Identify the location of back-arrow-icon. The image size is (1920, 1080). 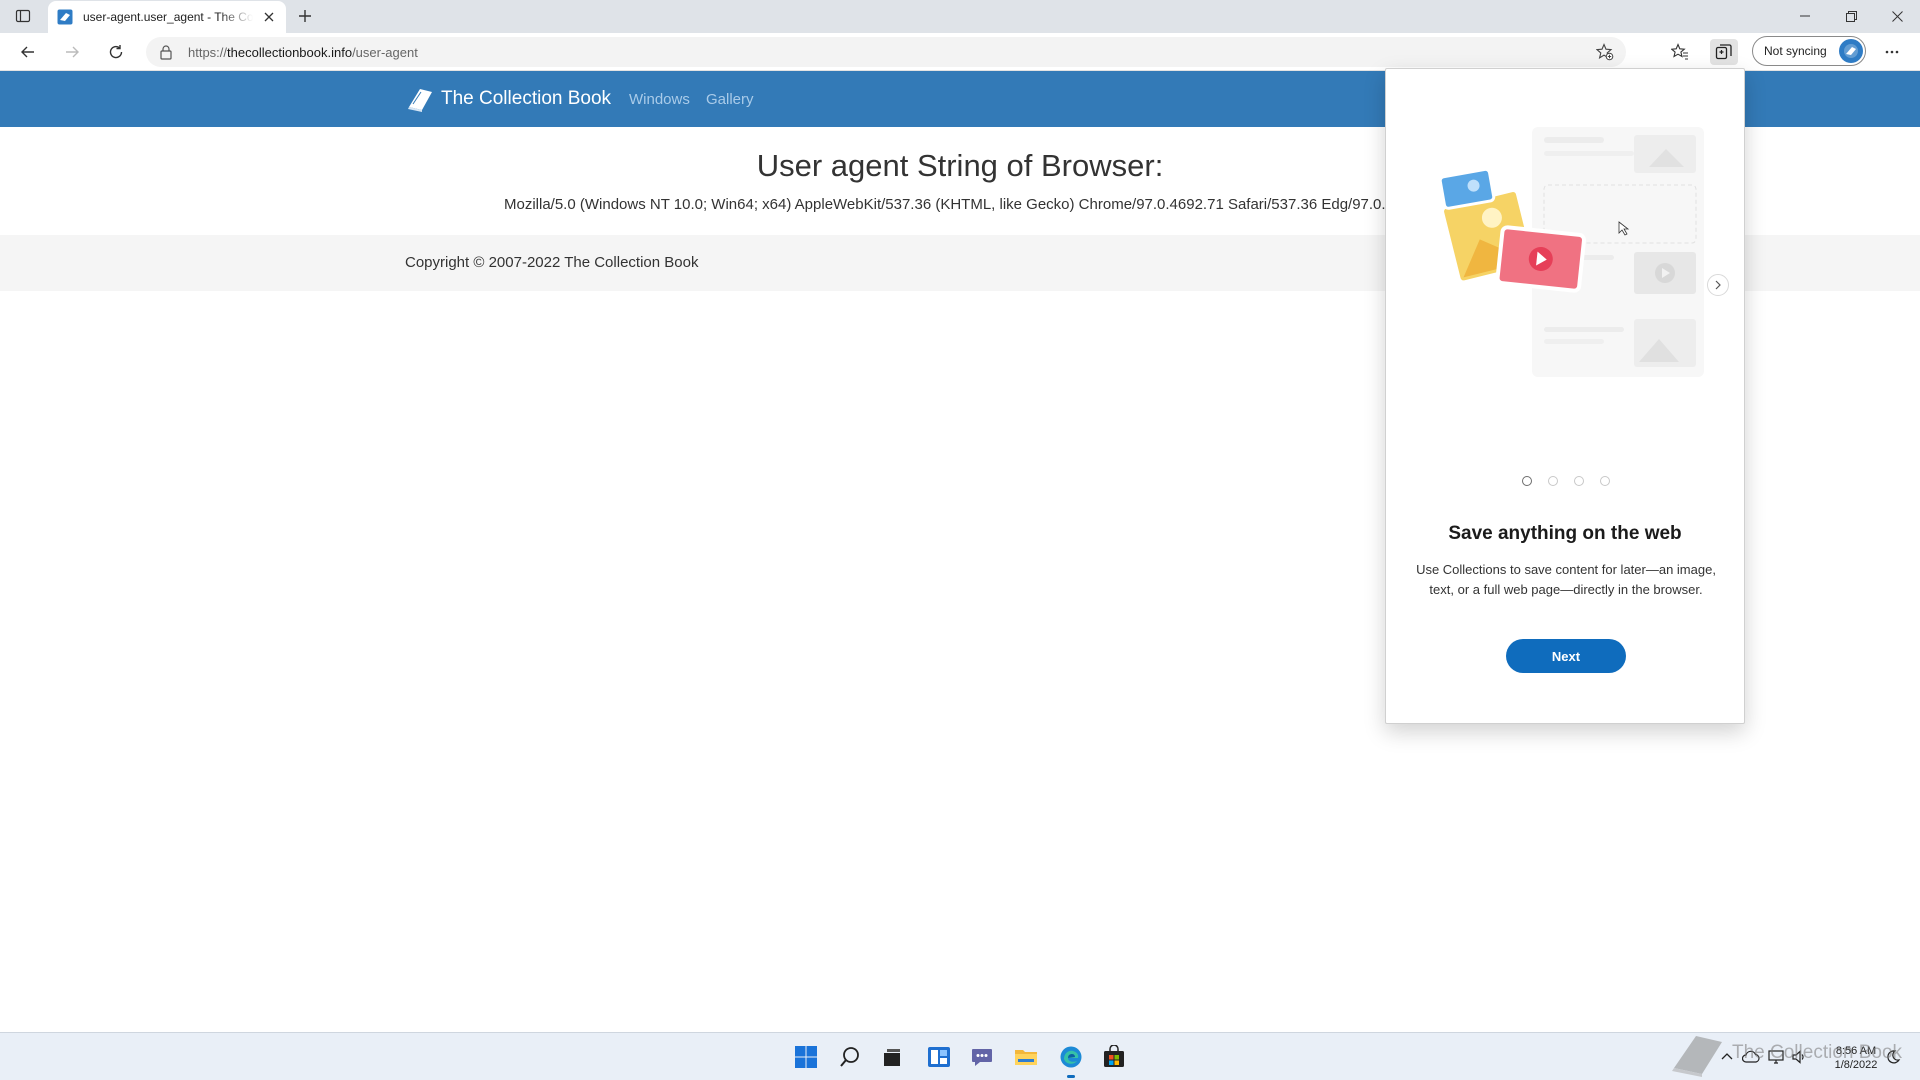
(27, 52).